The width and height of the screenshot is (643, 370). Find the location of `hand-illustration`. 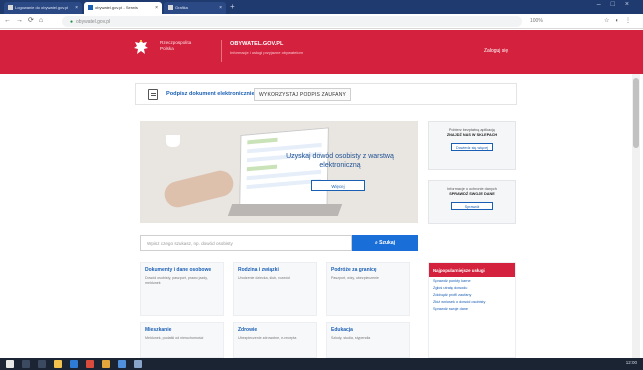

hand-illustration is located at coordinates (199, 189).